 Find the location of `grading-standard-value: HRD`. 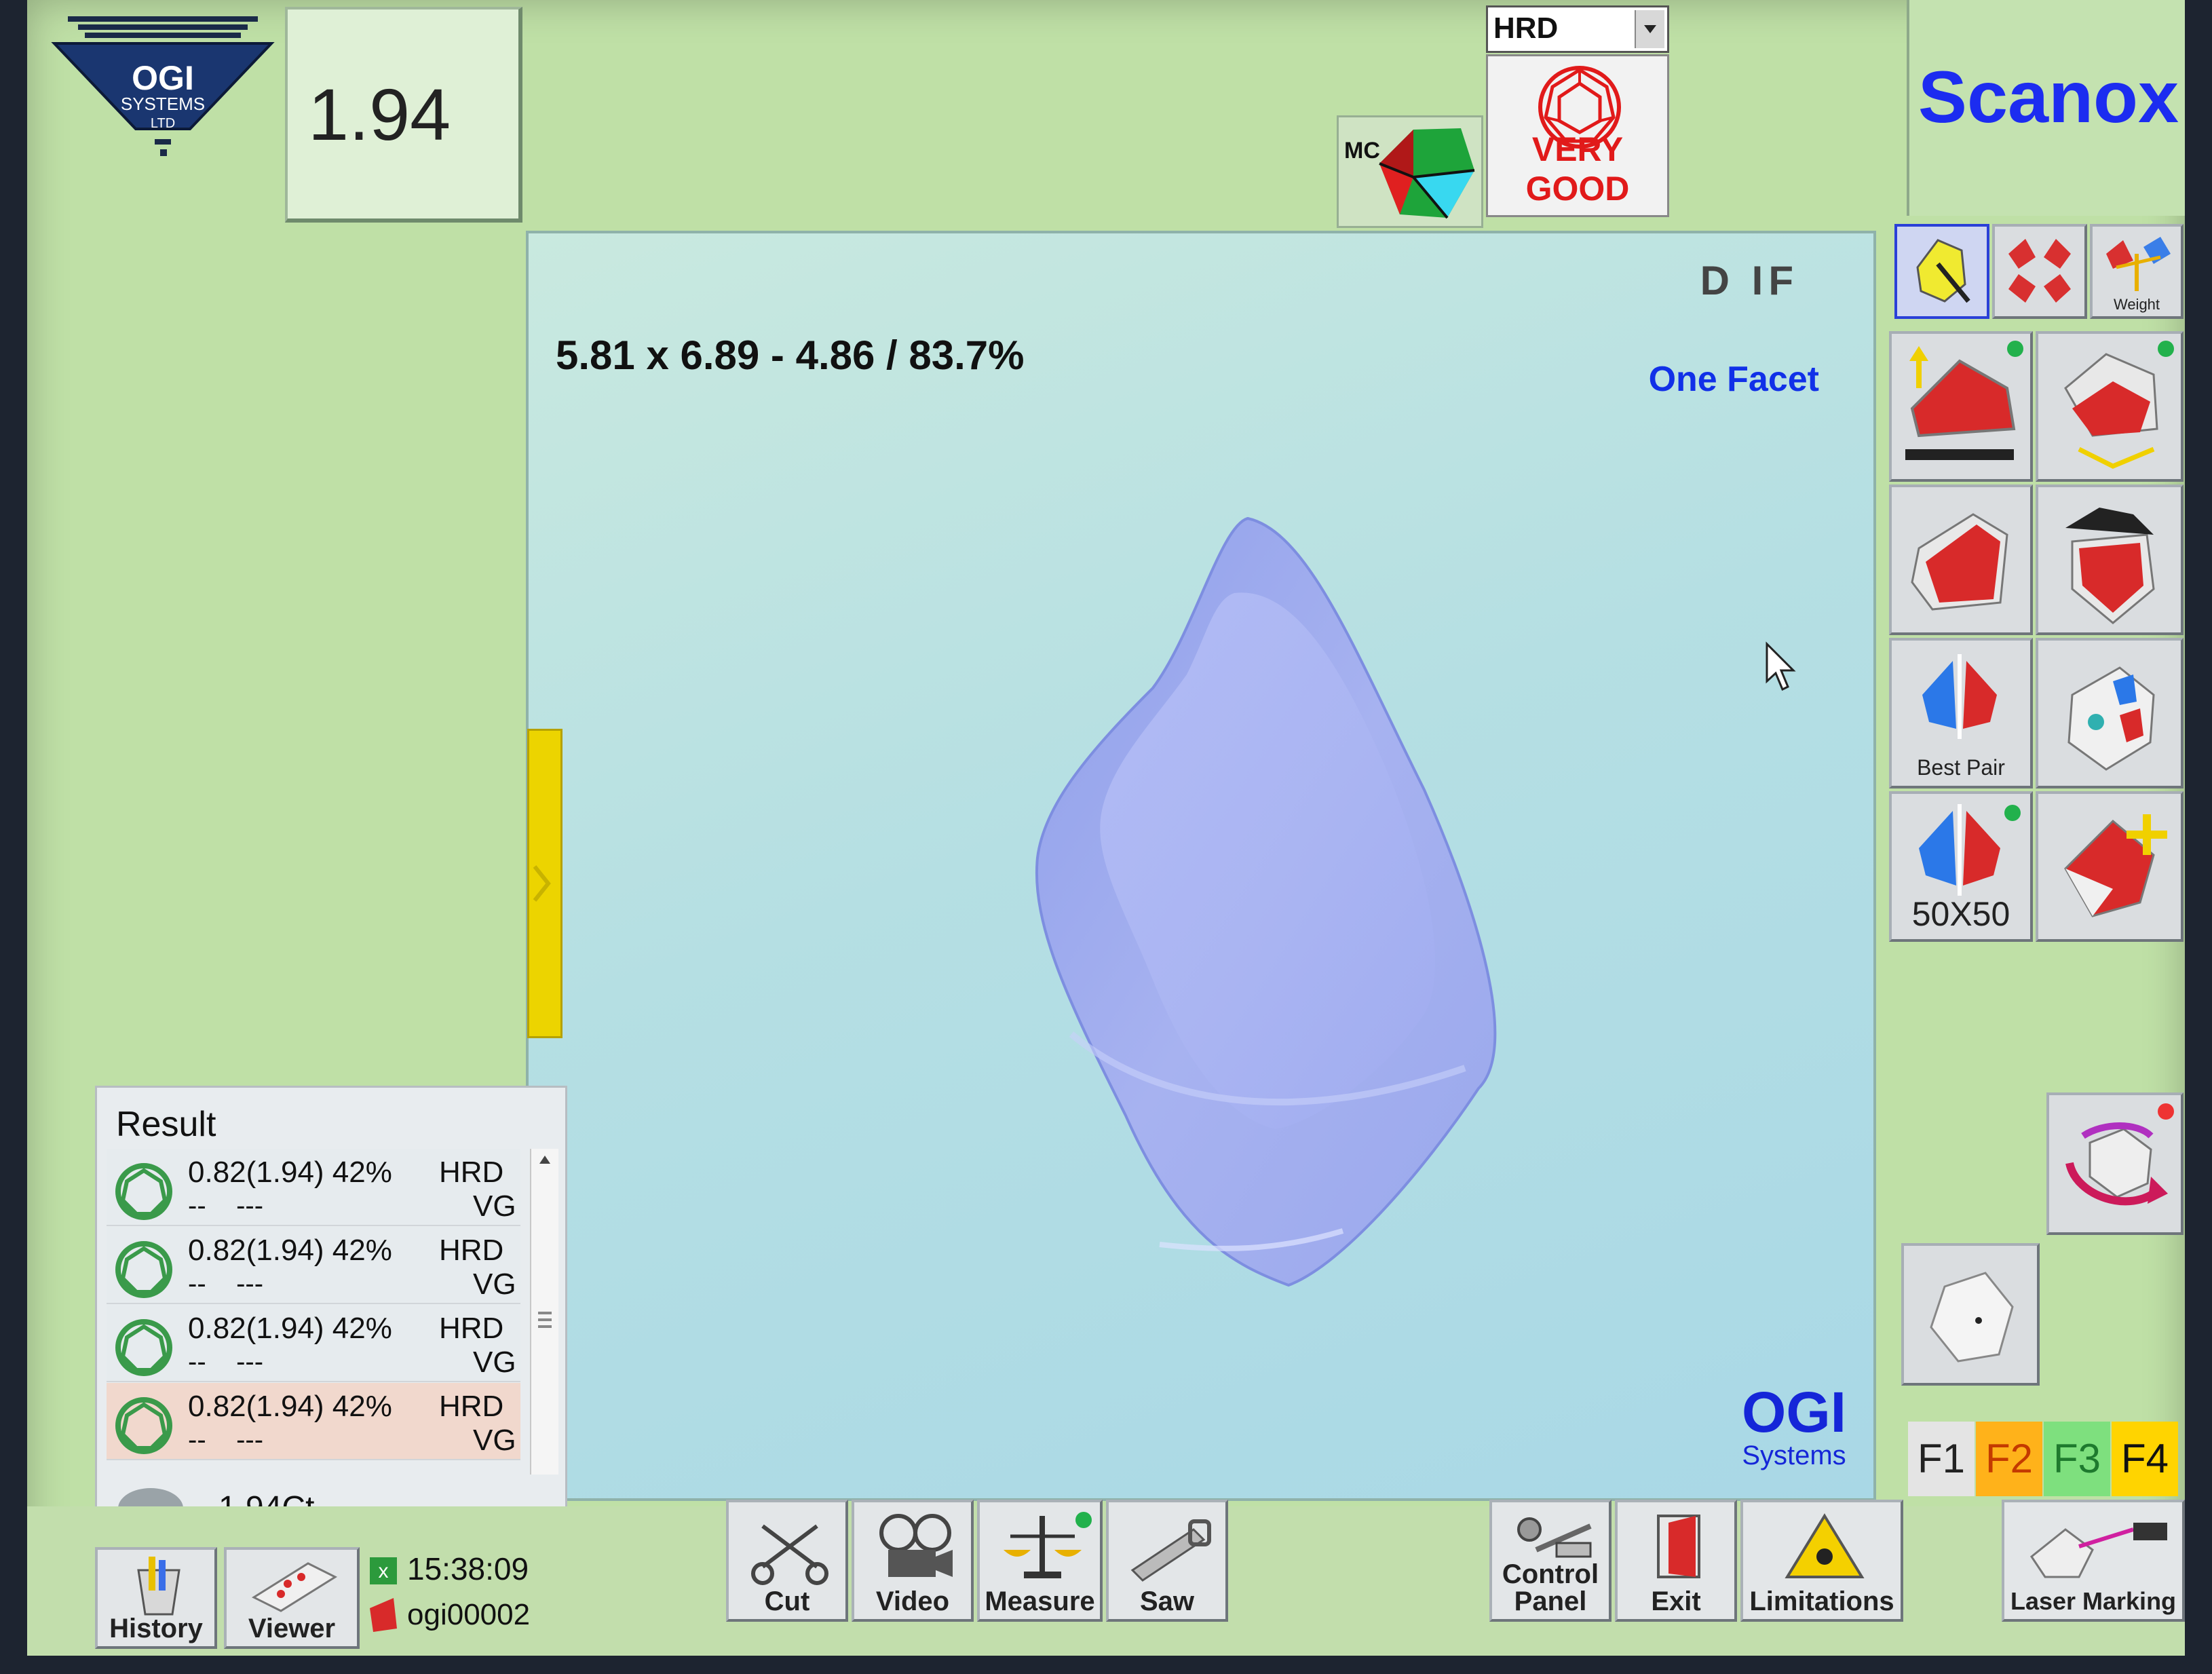

grading-standard-value: HRD is located at coordinates (1526, 29).